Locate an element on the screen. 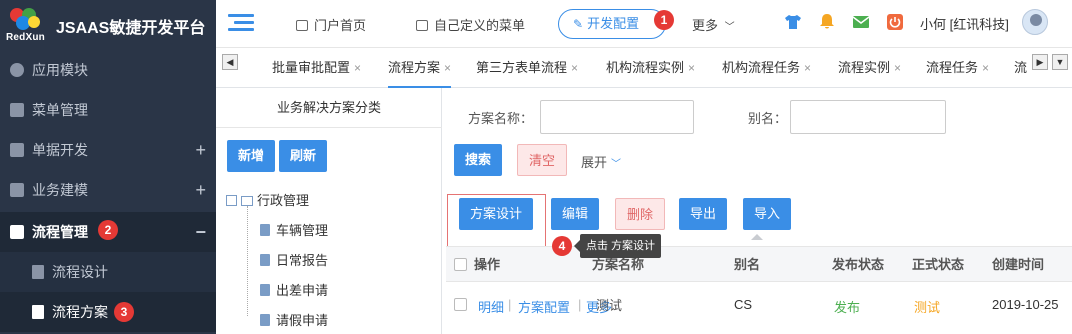  sidebar-item-label: 业务建模 is located at coordinates (60, 190).